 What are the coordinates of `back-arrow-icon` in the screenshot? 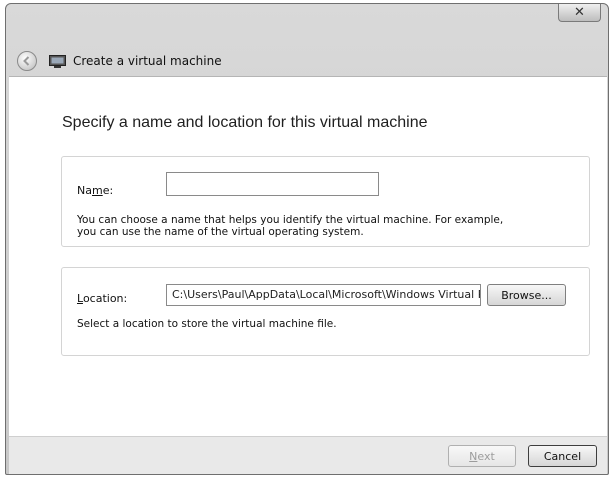 It's located at (26, 61).